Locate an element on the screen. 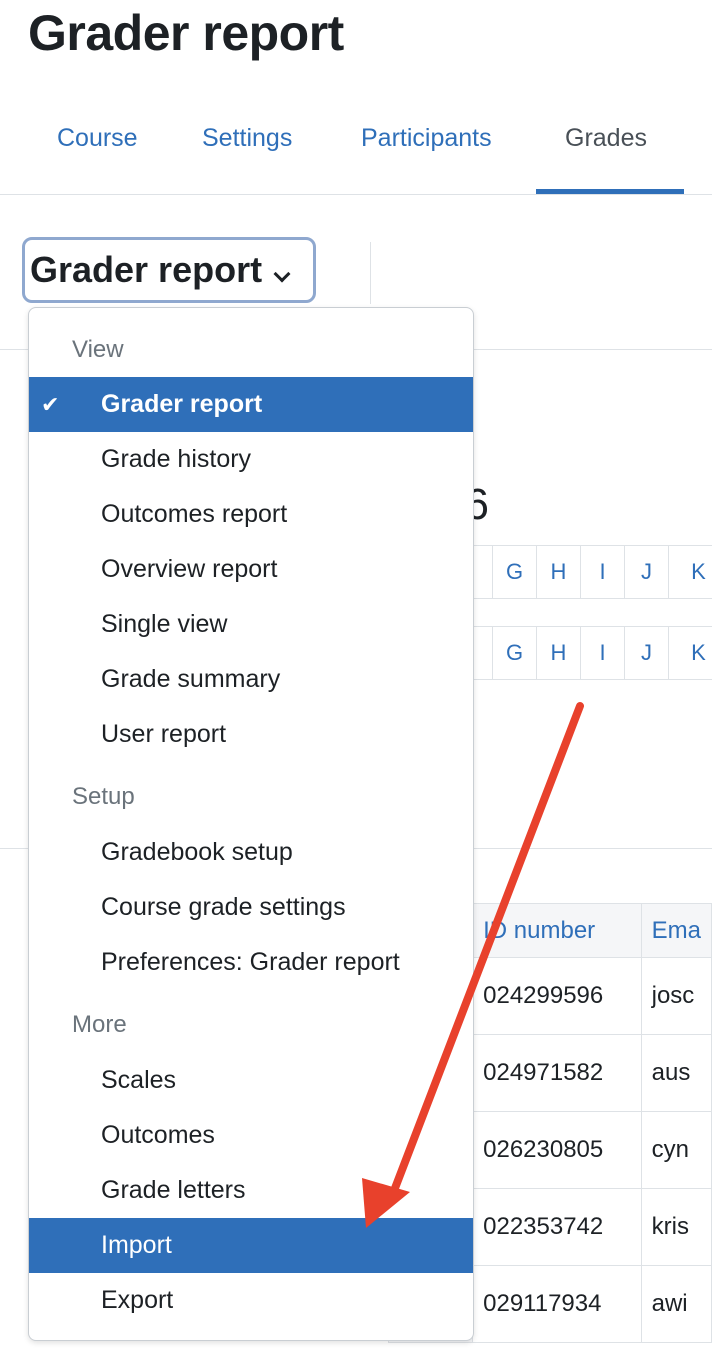 The height and width of the screenshot is (1348, 712). tab-course: Course is located at coordinates (97, 138).